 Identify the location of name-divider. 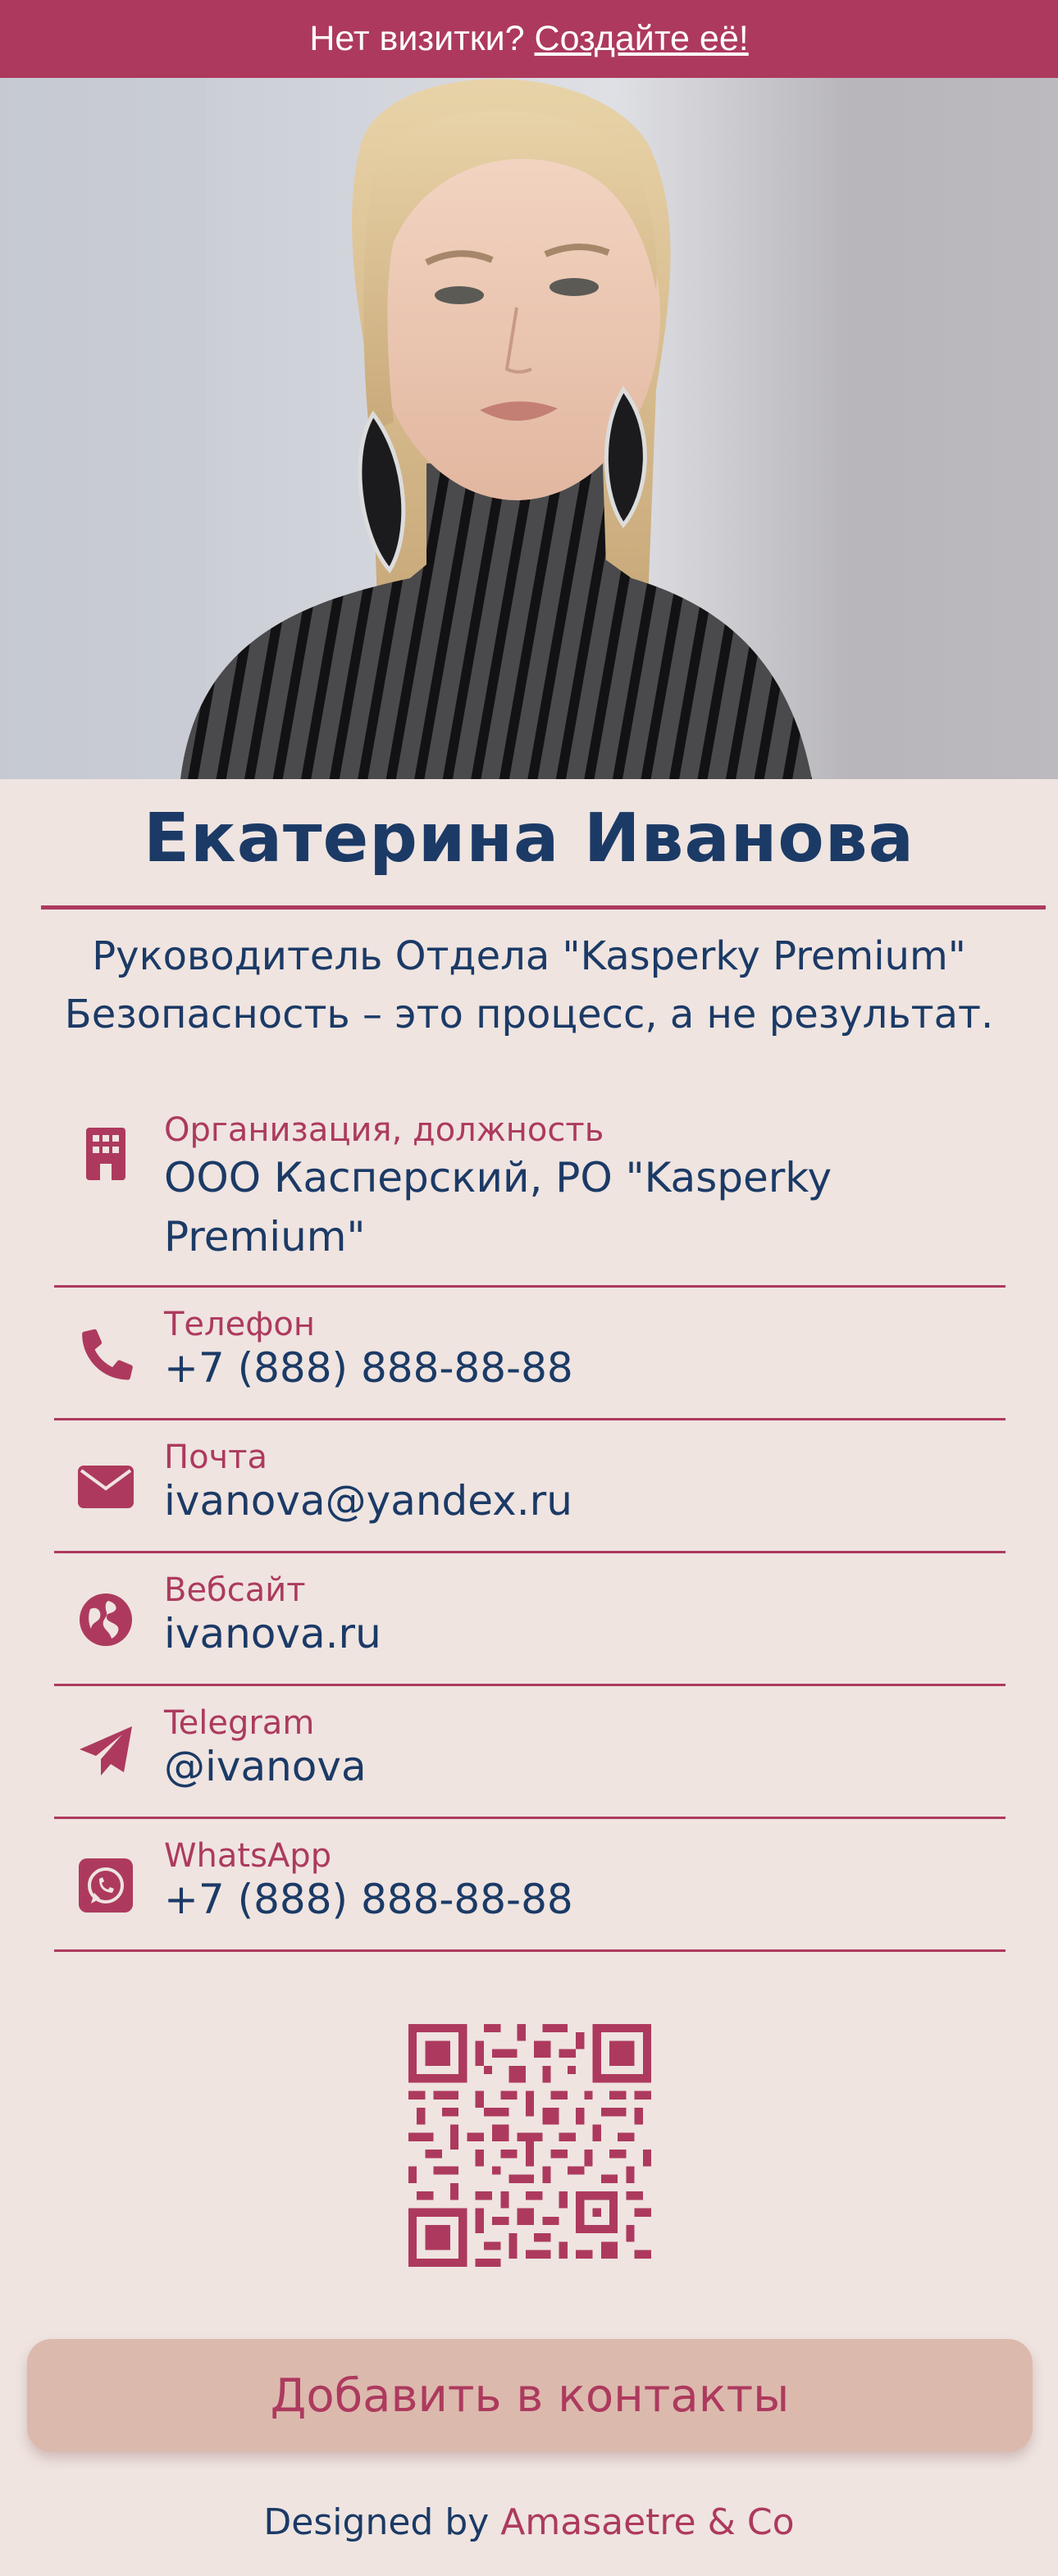
(543, 907).